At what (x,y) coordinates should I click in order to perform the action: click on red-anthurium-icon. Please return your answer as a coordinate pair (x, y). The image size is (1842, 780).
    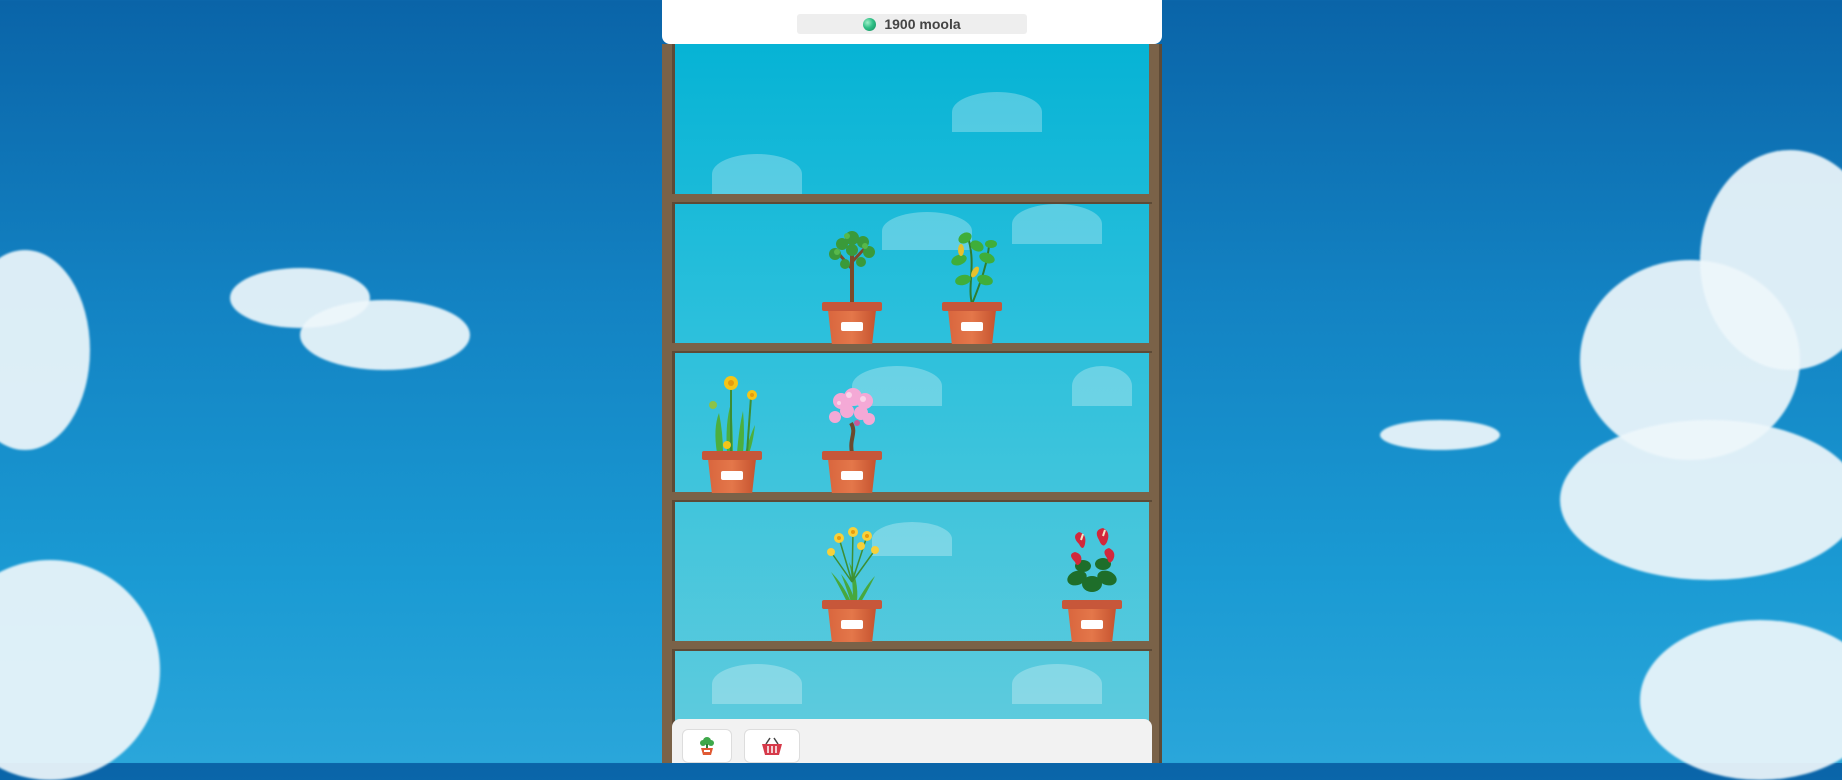
    Looking at the image, I should click on (1092, 560).